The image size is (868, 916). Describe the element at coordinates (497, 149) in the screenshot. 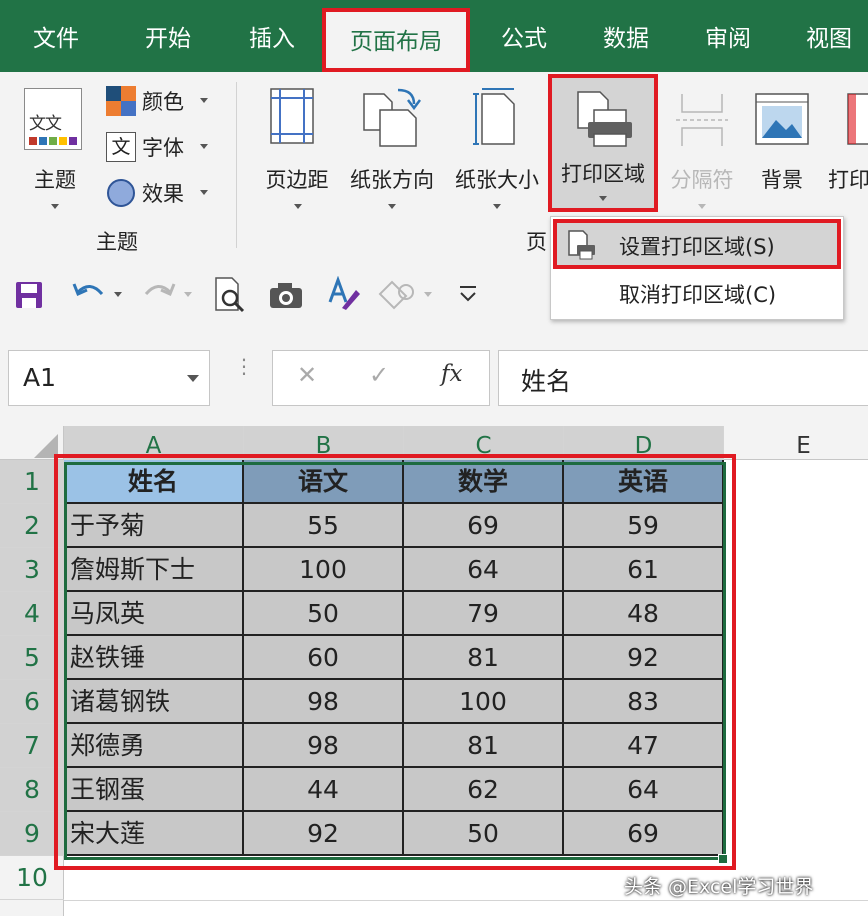

I see `size-button: 纸张大小` at that location.